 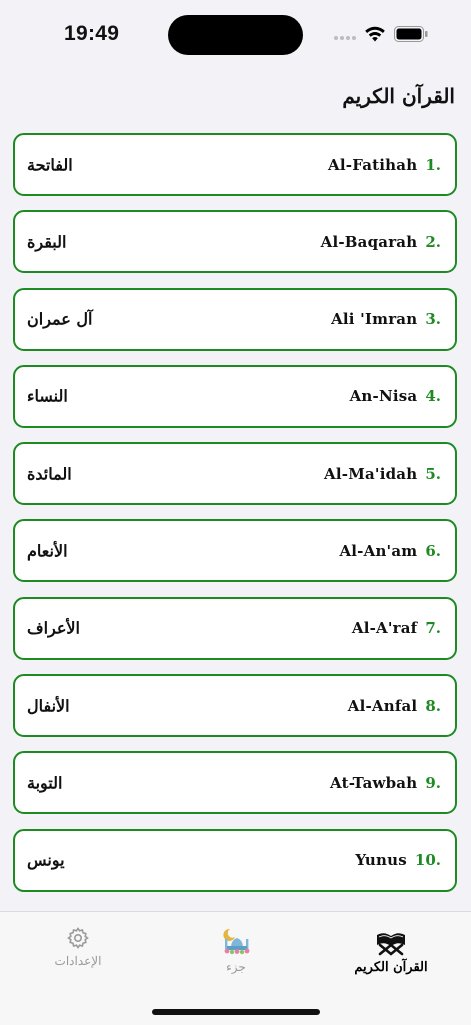 I want to click on surah-title-group: Al-Anfal 8., so click(x=394, y=706).